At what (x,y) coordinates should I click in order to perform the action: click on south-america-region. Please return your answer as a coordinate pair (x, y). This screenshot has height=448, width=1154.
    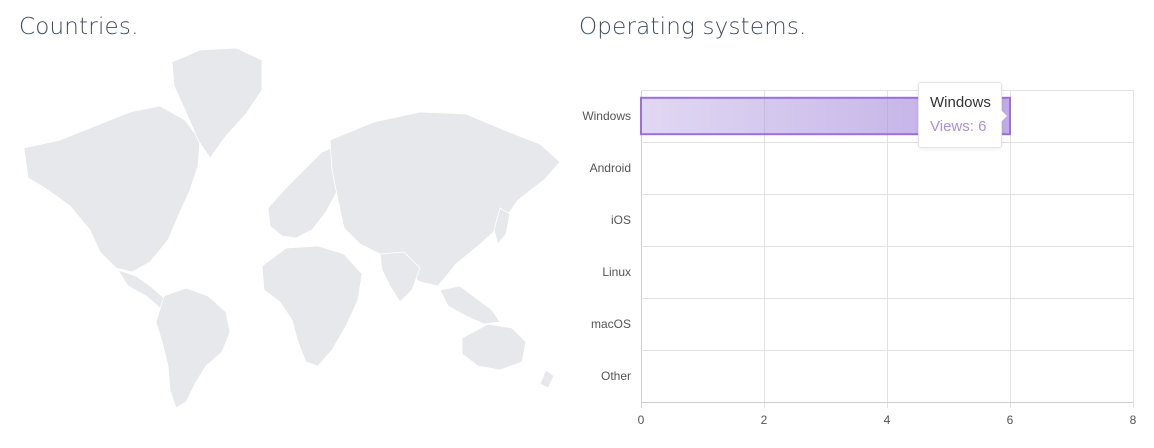
    Looking at the image, I should click on (193, 348).